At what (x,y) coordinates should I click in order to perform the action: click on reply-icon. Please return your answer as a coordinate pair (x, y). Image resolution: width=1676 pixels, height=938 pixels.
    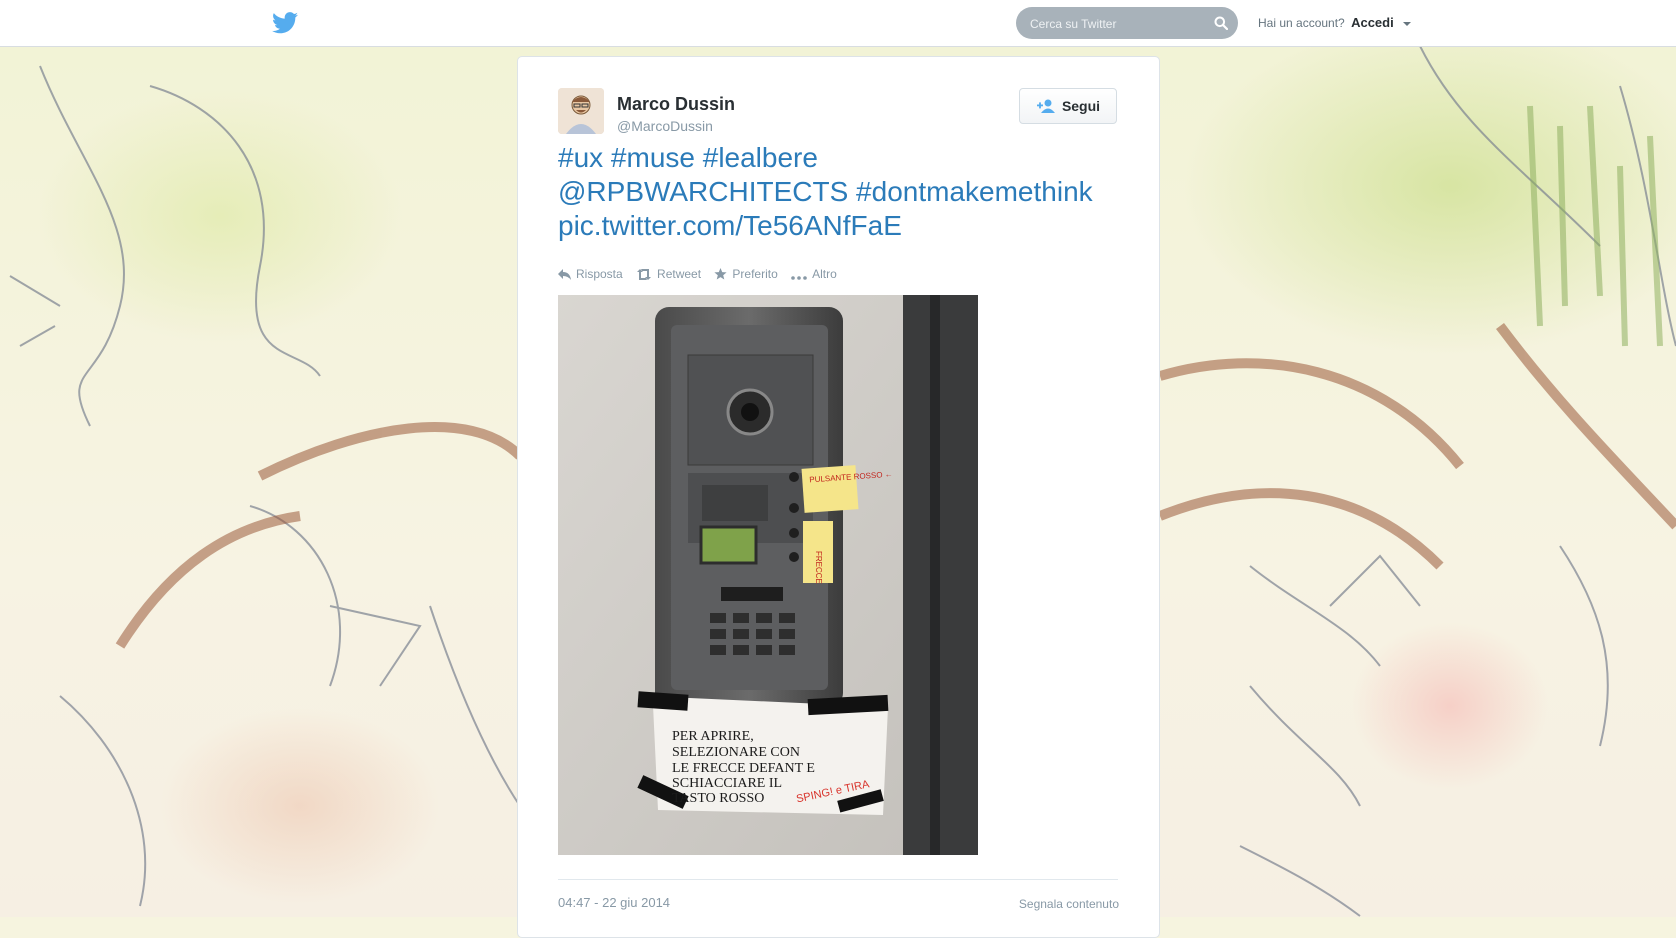
    Looking at the image, I should click on (564, 274).